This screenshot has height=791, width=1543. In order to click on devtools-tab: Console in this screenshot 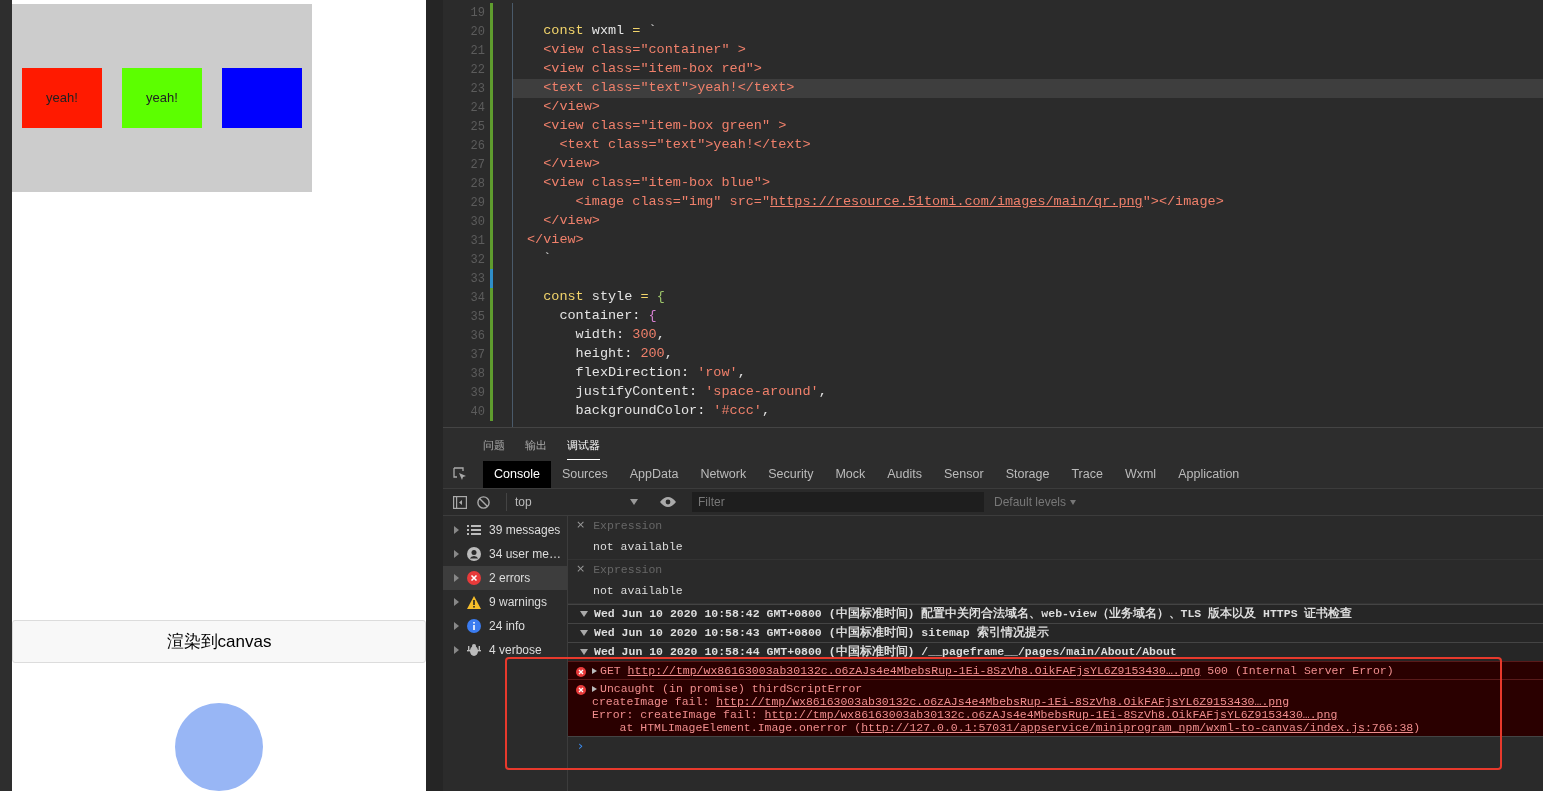, I will do `click(517, 474)`.